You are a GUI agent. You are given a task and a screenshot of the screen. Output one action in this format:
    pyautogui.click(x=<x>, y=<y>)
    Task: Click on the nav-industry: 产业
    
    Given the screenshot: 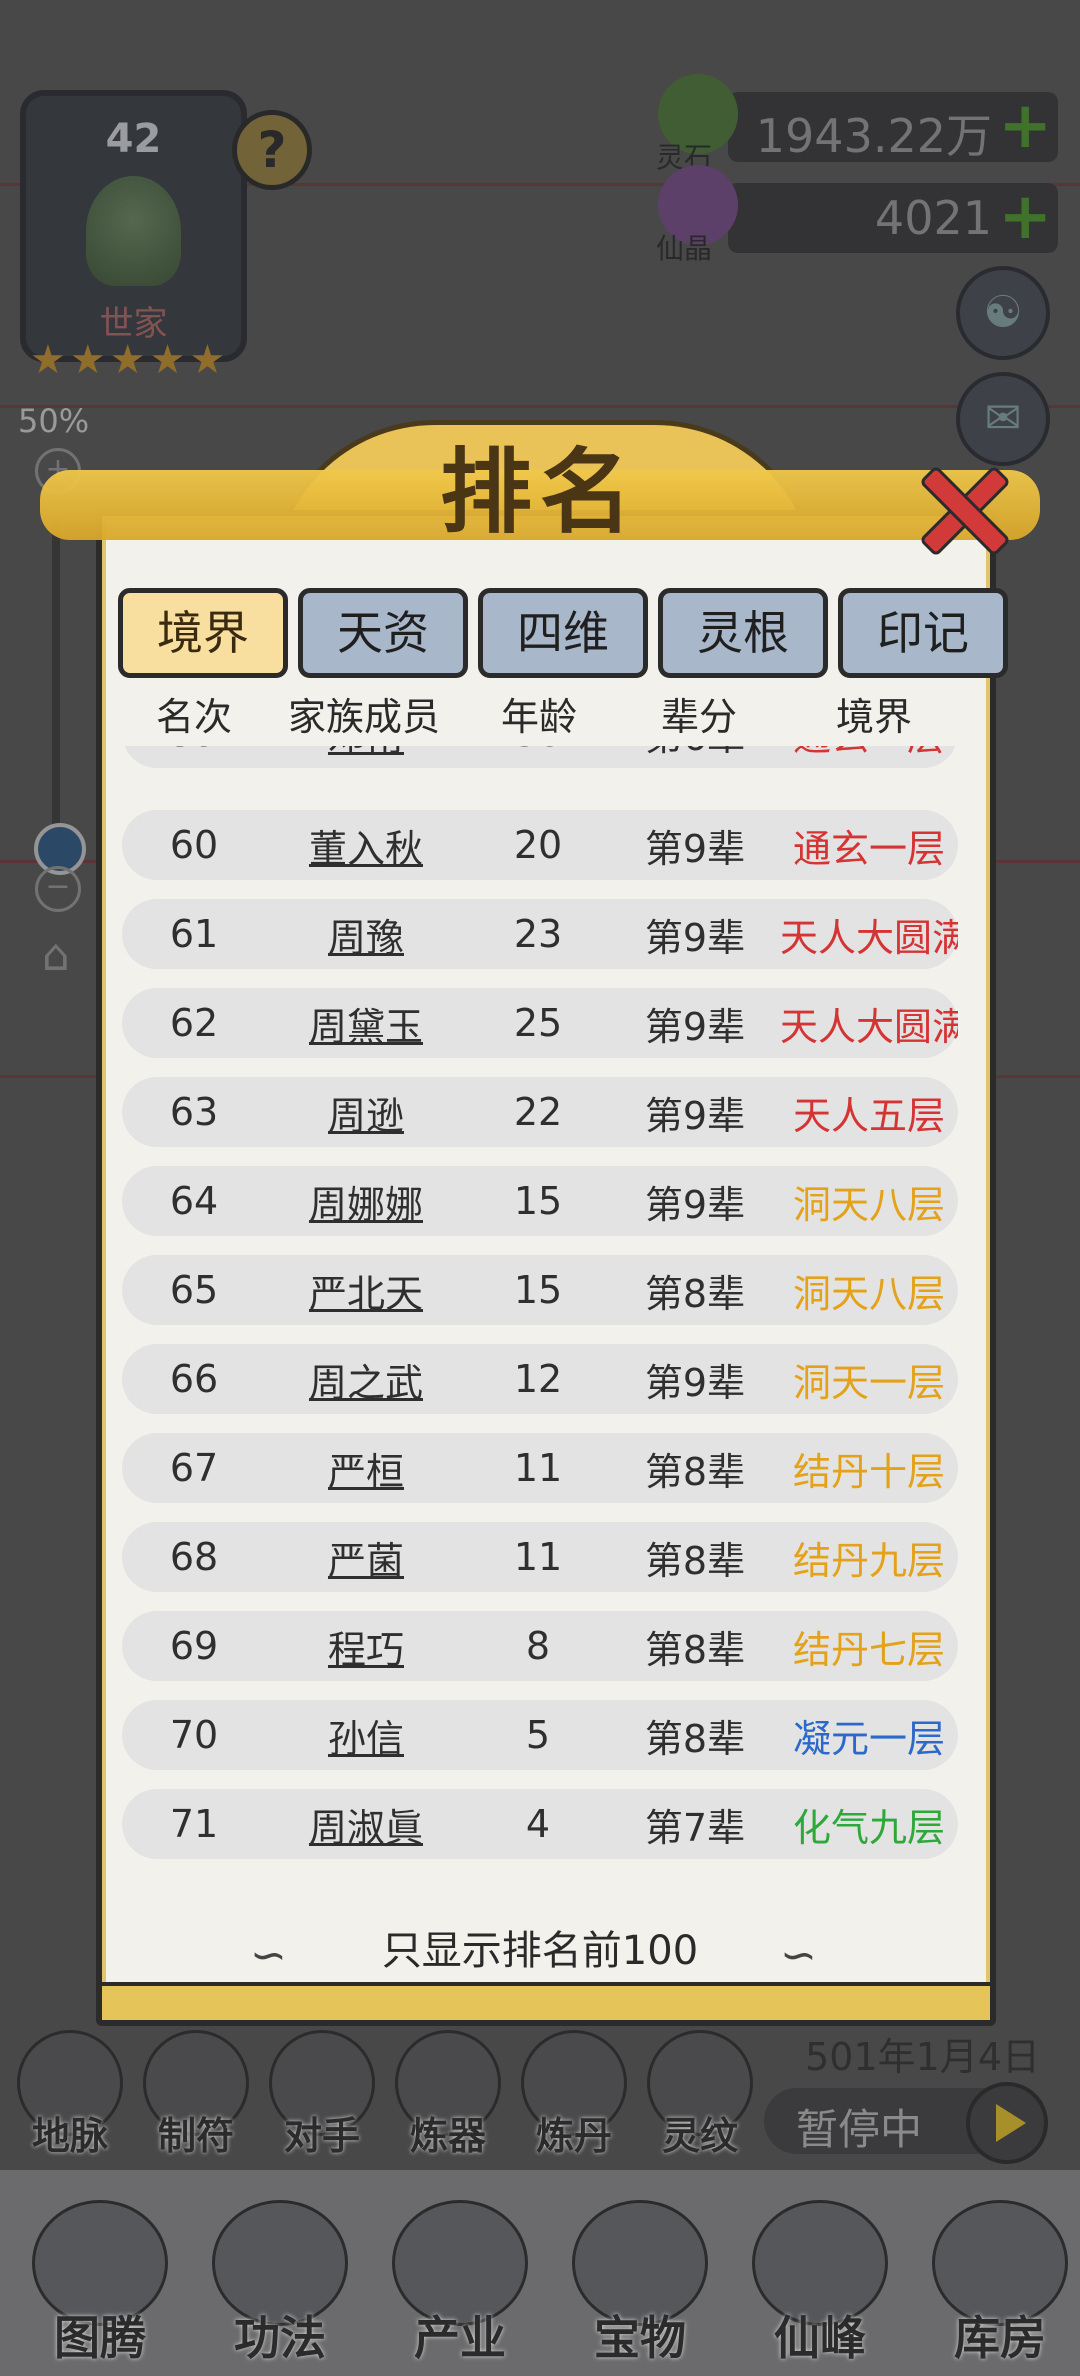 What is the action you would take?
    pyautogui.click(x=460, y=2285)
    